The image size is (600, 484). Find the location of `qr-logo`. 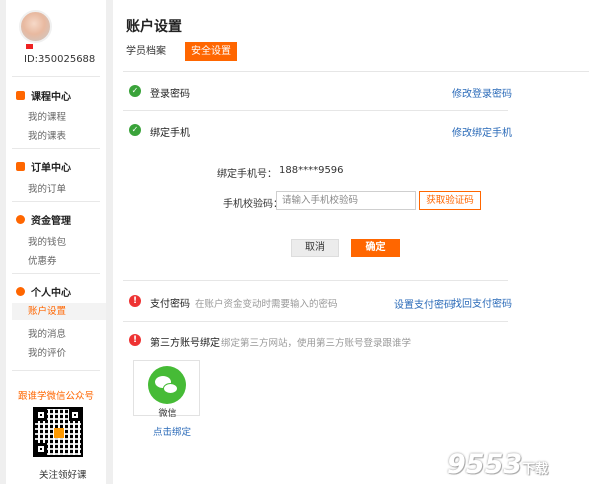

qr-logo is located at coordinates (59, 433).